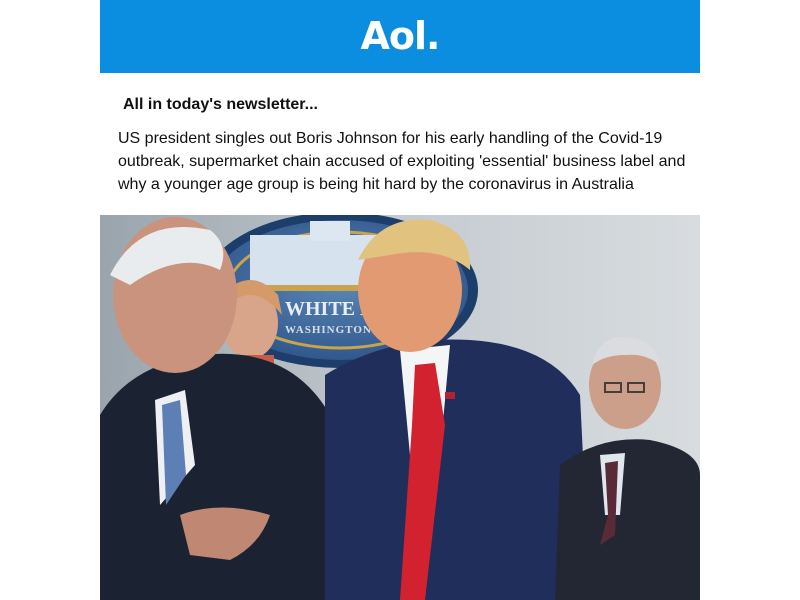 The width and height of the screenshot is (800, 600). Describe the element at coordinates (328, 330) in the screenshot. I see `seal-text-bottom: WASHINGTON` at that location.